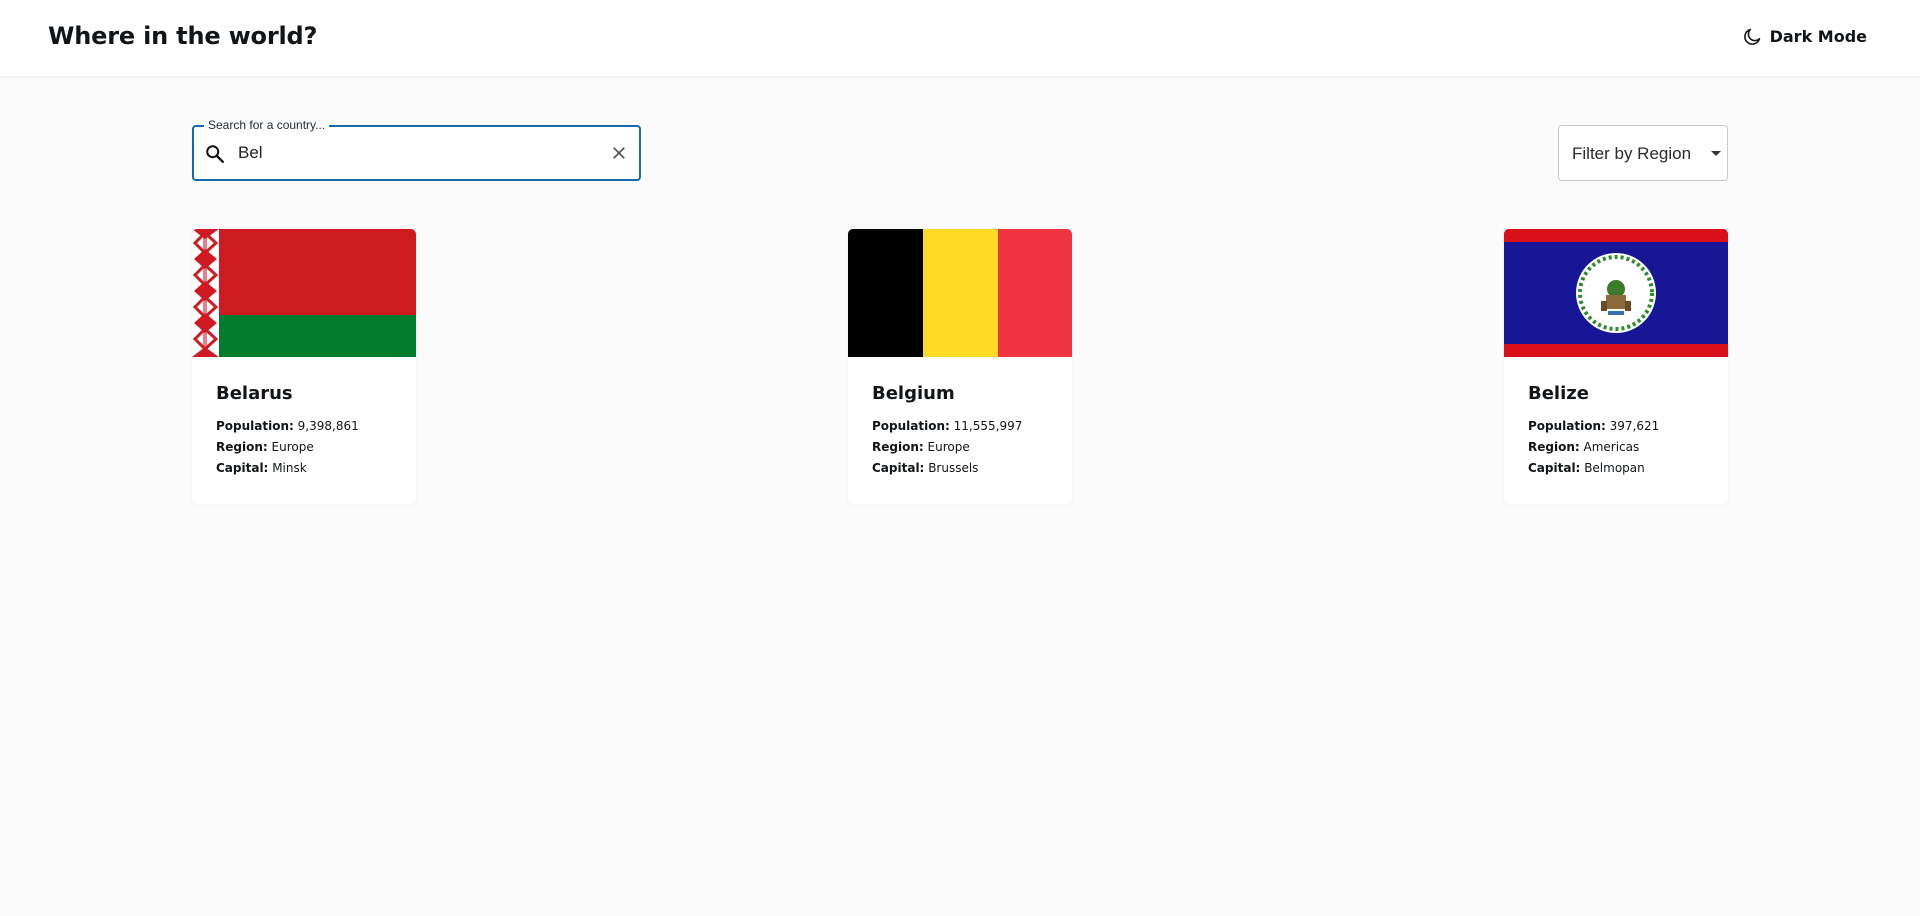 This screenshot has width=1920, height=916. I want to click on population-value: 11,555,997, so click(988, 426).